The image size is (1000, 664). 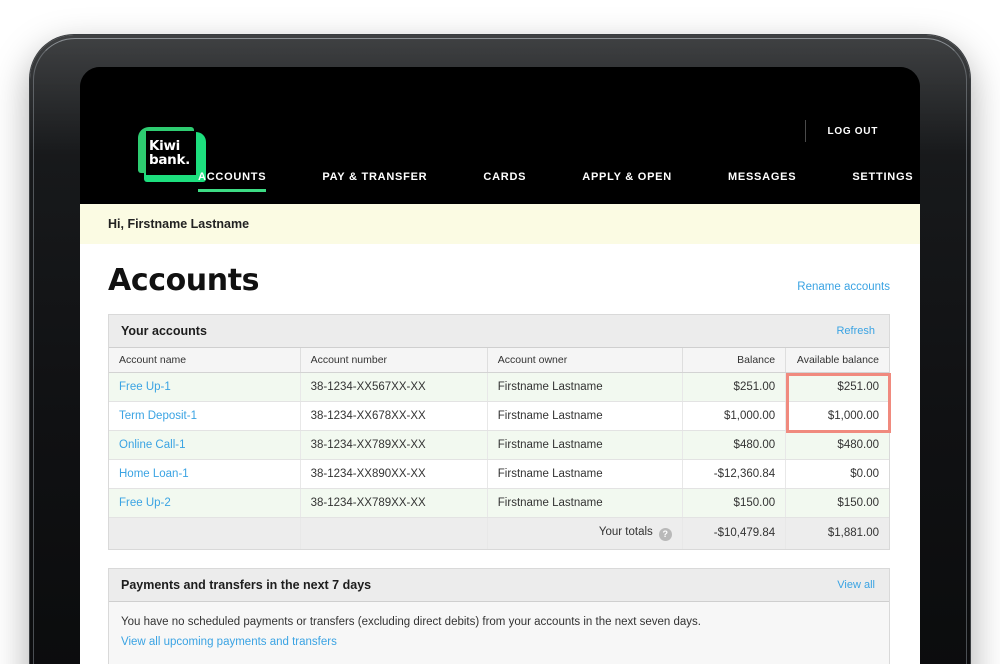 What do you see at coordinates (733, 416) in the screenshot?
I see `balance-cell: $1,000.00` at bounding box center [733, 416].